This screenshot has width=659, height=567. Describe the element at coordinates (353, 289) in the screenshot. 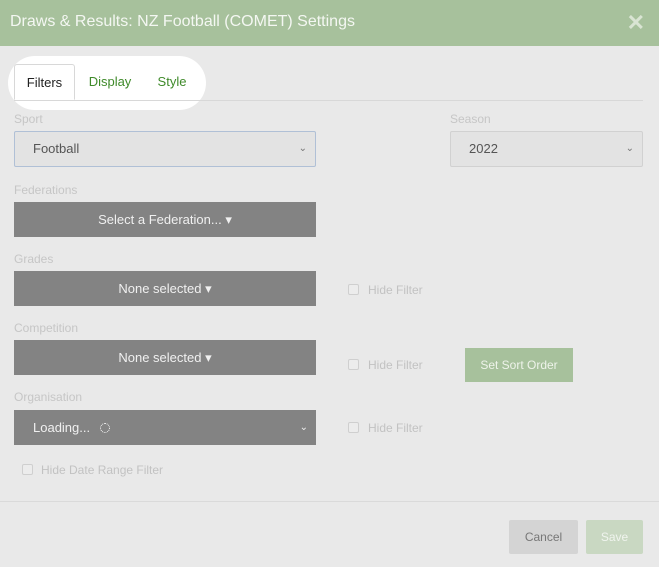

I see `grades-hide-filter-checkbox` at that location.